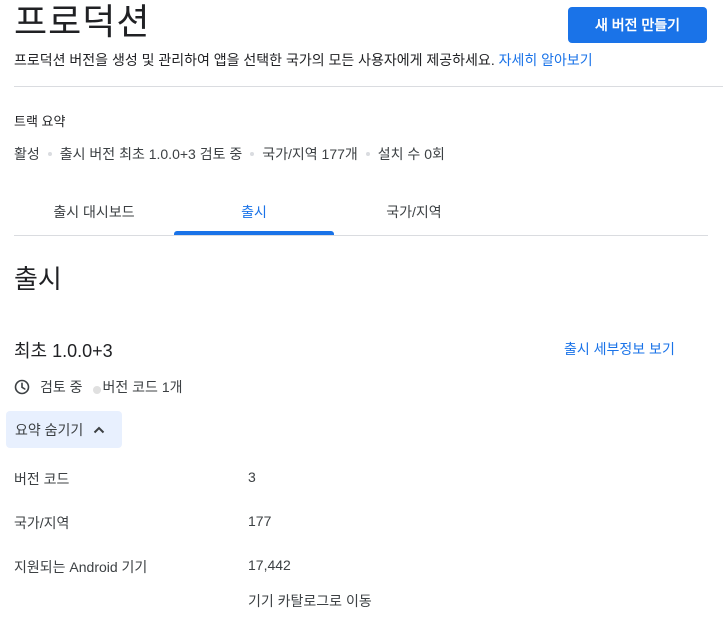 The width and height of the screenshot is (723, 621). What do you see at coordinates (42, 479) in the screenshot?
I see `detail-key-version-code: 버전 코드` at bounding box center [42, 479].